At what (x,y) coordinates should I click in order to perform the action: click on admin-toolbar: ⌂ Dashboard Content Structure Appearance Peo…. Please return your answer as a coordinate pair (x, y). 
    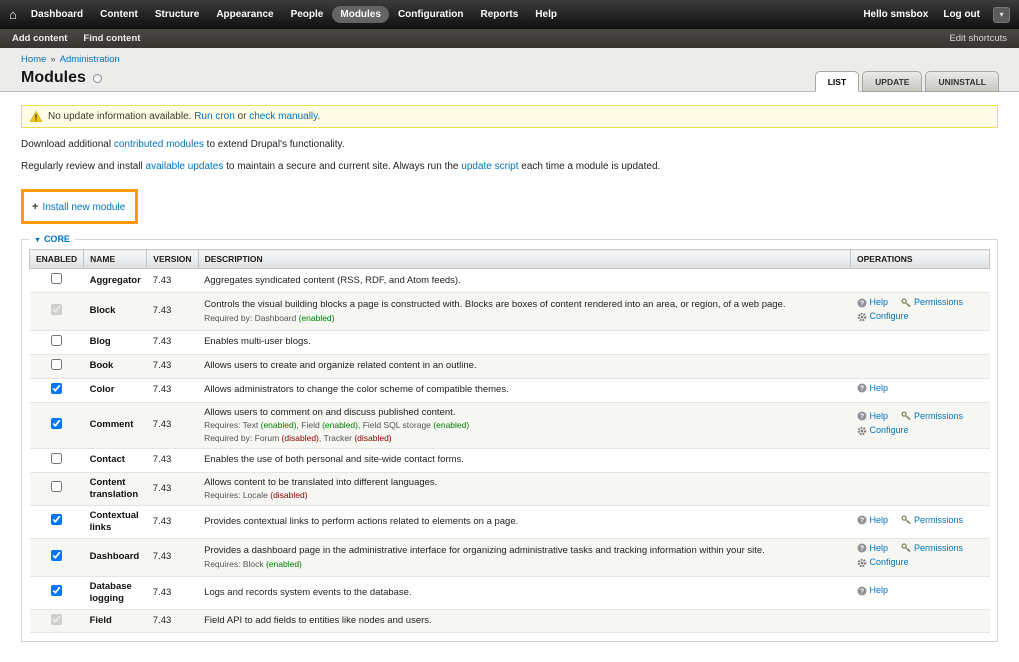
    Looking at the image, I should click on (509, 14).